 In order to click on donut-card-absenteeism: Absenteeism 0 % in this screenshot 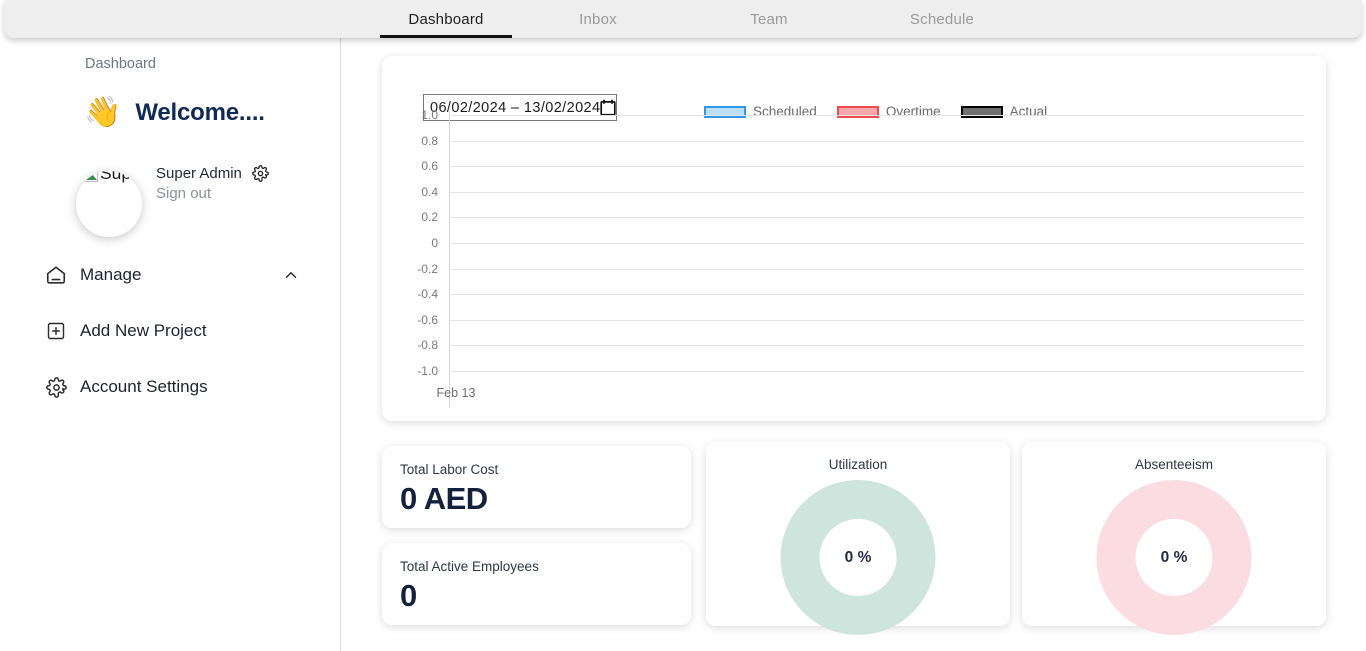, I will do `click(1174, 538)`.